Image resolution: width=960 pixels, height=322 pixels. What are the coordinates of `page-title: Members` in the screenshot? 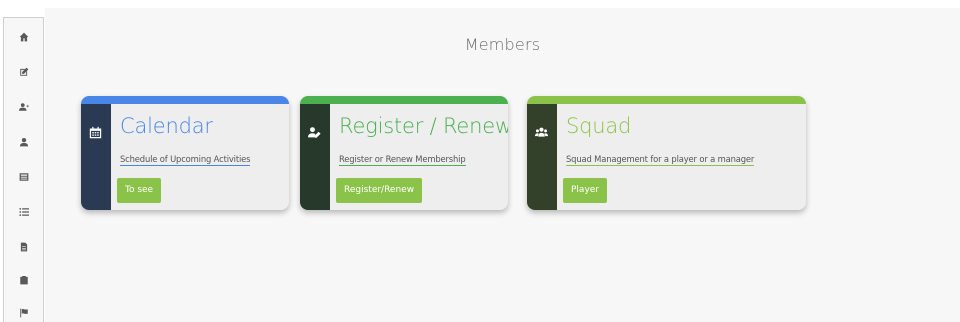 It's located at (502, 44).